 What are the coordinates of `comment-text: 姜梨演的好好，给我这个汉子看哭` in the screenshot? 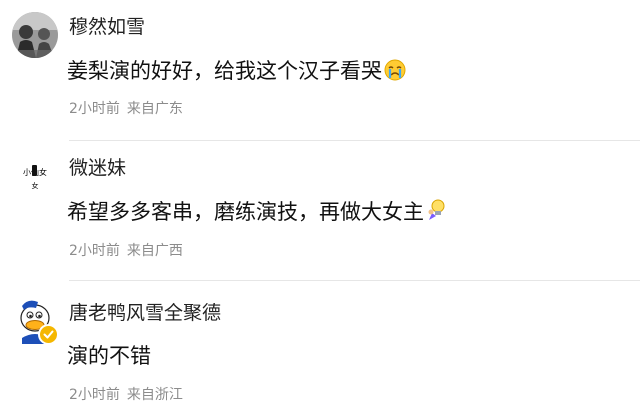 It's located at (236, 72).